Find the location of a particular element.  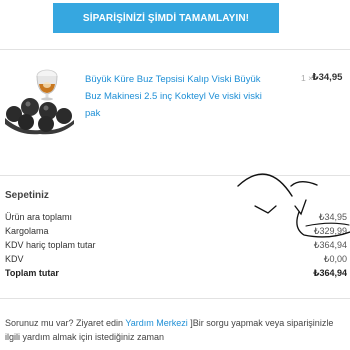

summary-row-total: Toplam tutar ₺364,94 is located at coordinates (177, 273).